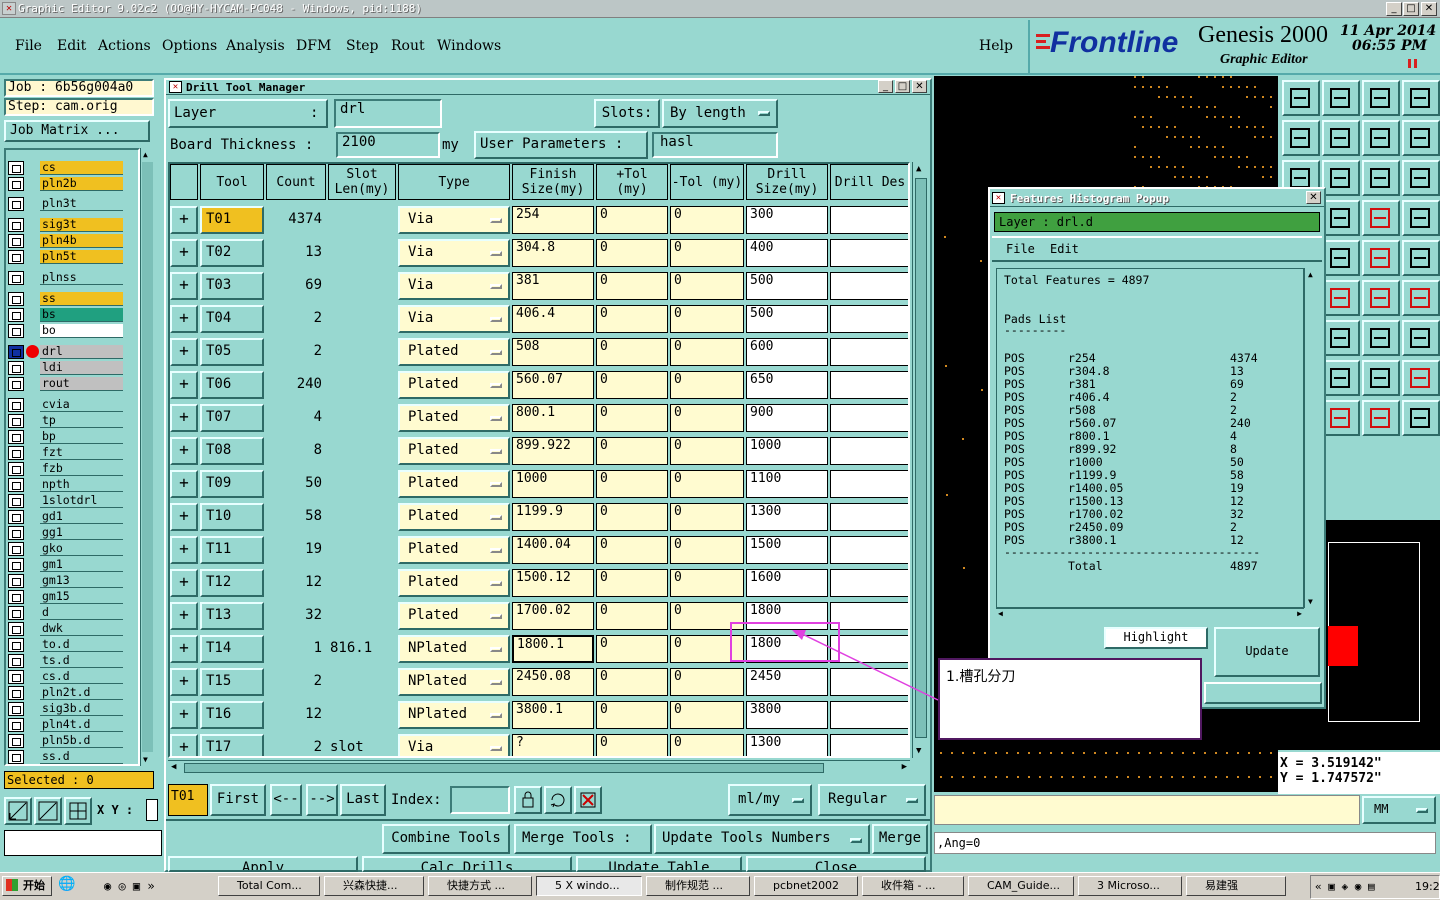  Describe the element at coordinates (659, 864) in the screenshot. I see `update-table-button: Update Table` at that location.